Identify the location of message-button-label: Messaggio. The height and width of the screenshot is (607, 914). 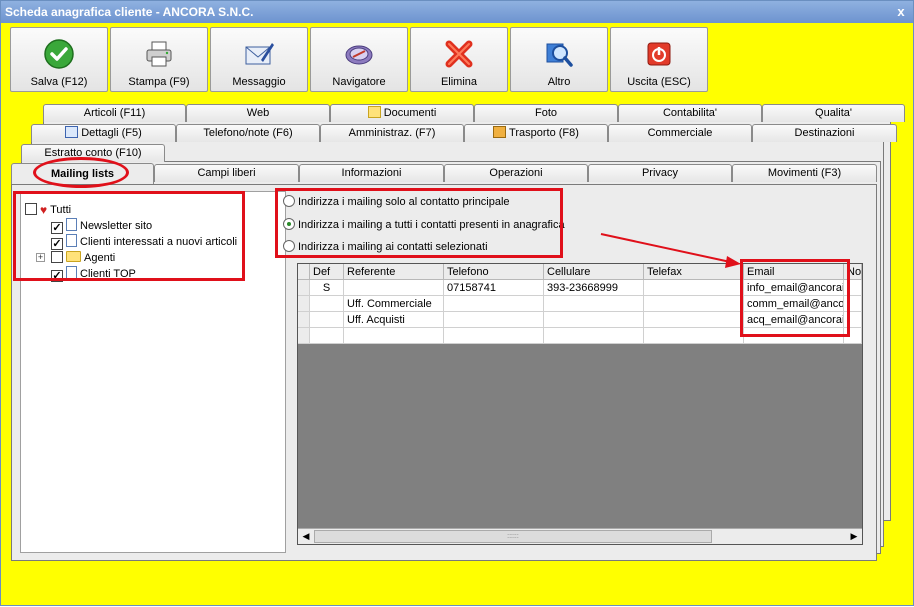
(259, 82).